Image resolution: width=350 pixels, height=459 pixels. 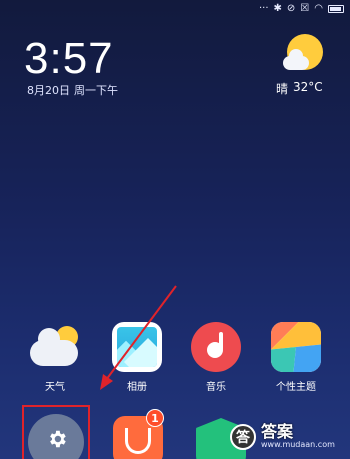 I want to click on sim-icon: ☒, so click(x=305, y=8).